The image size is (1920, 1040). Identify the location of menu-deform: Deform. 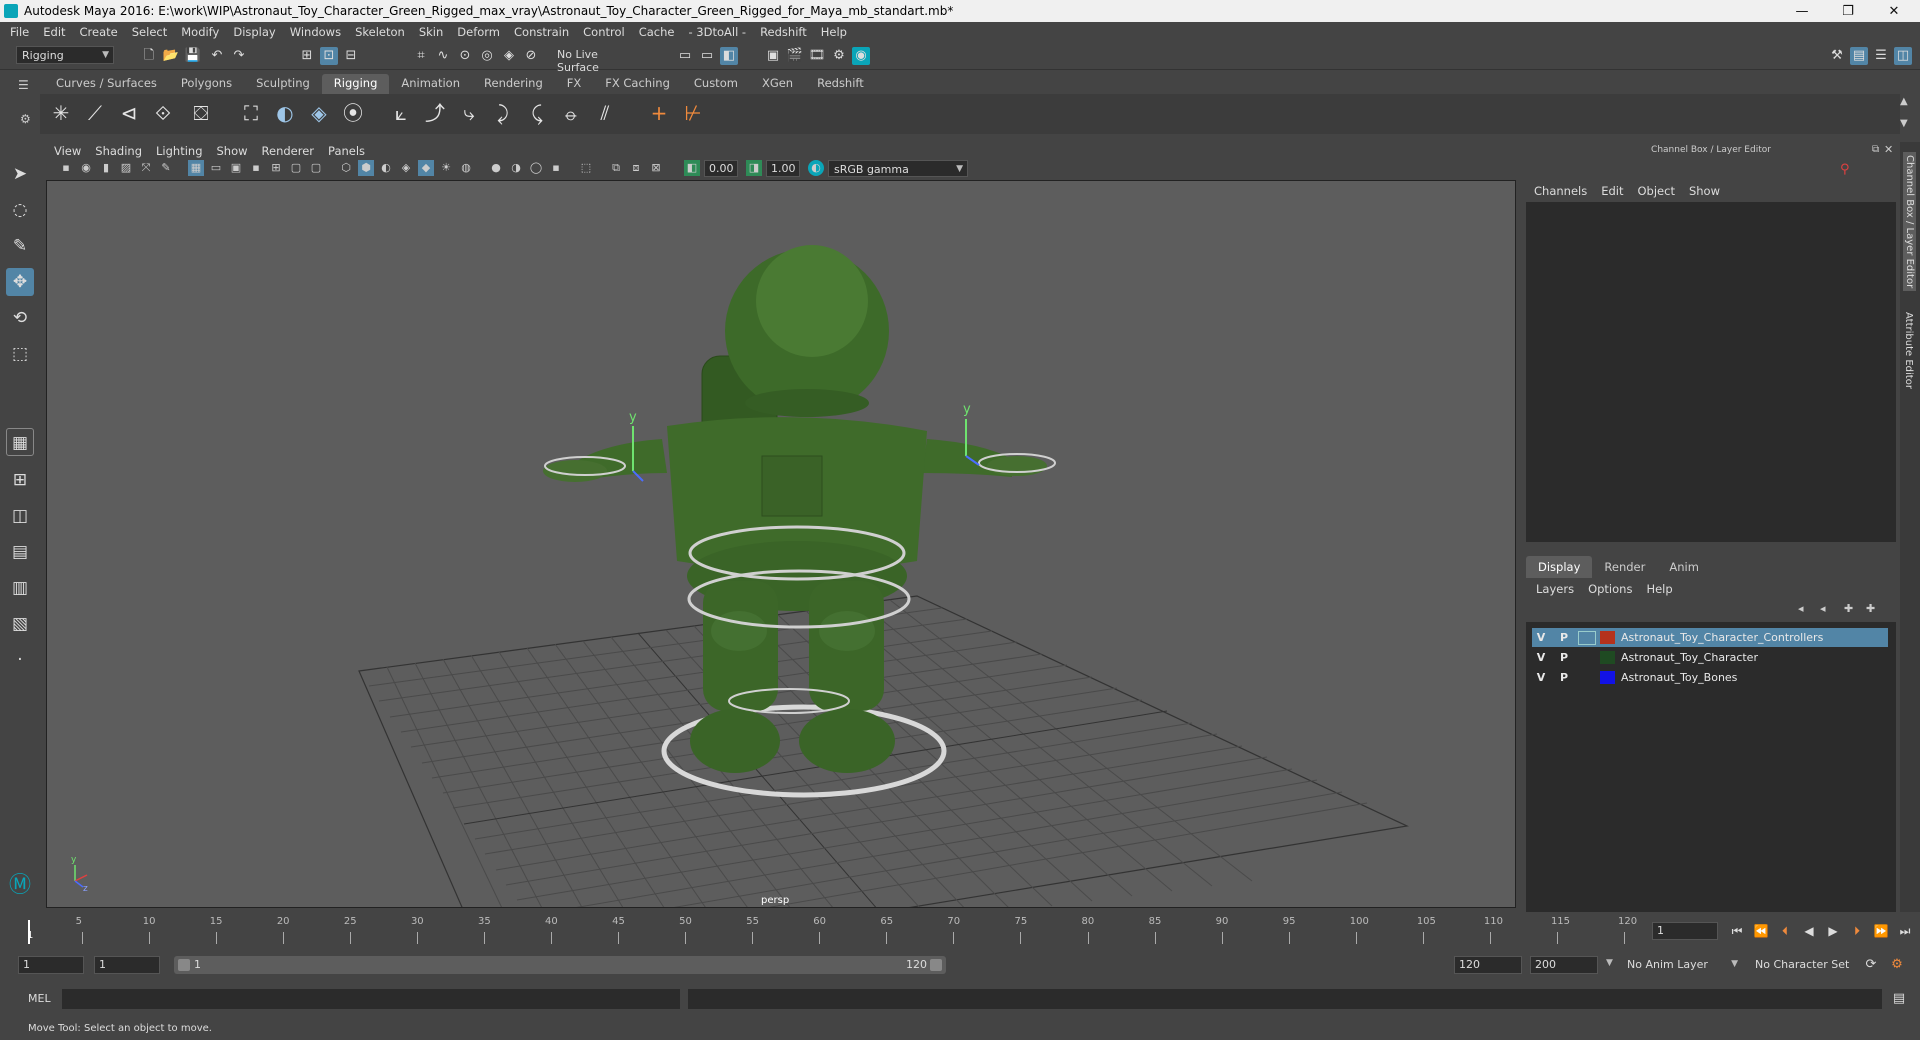
(478, 32).